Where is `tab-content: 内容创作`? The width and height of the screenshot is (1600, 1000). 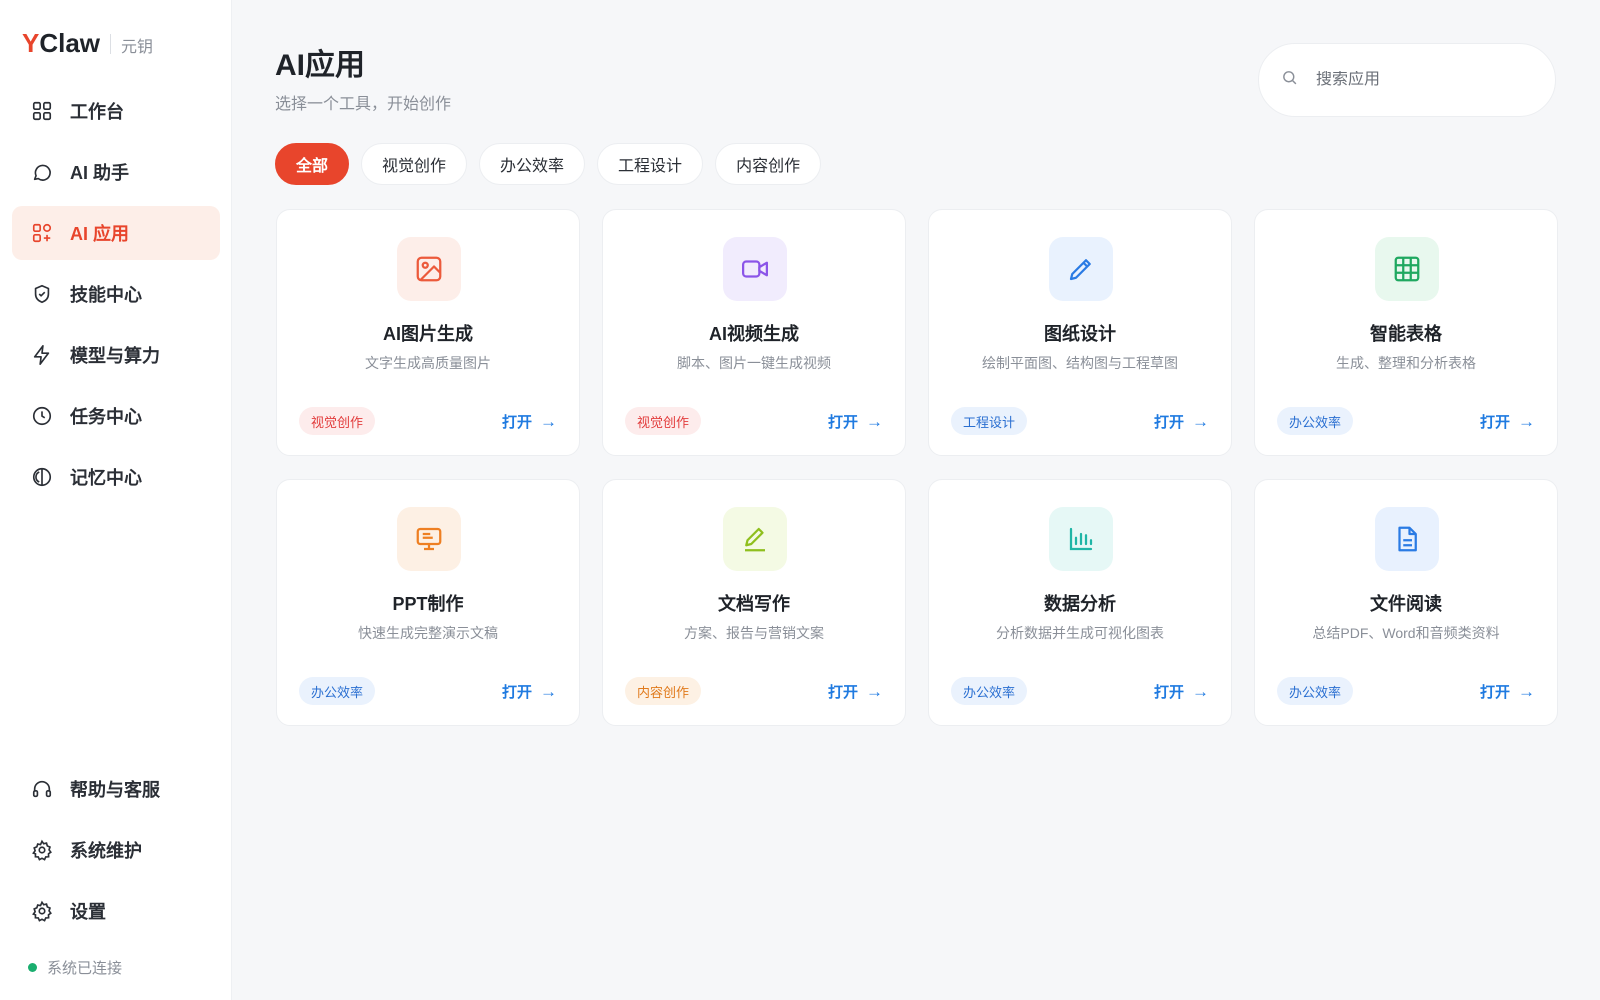
tab-content: 内容创作 is located at coordinates (768, 164).